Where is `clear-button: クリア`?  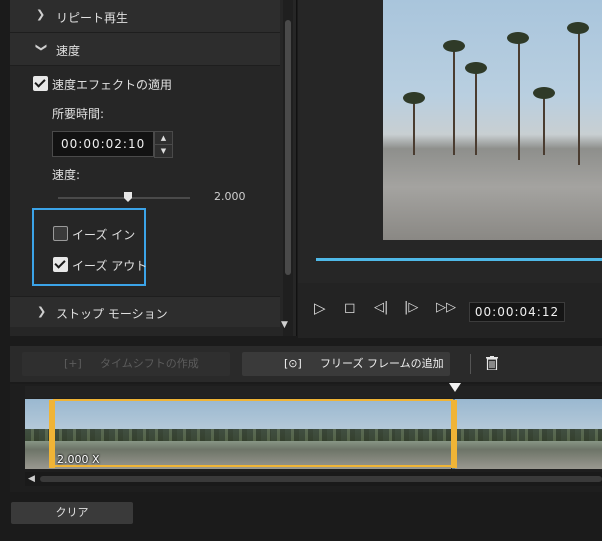 clear-button: クリア is located at coordinates (72, 513).